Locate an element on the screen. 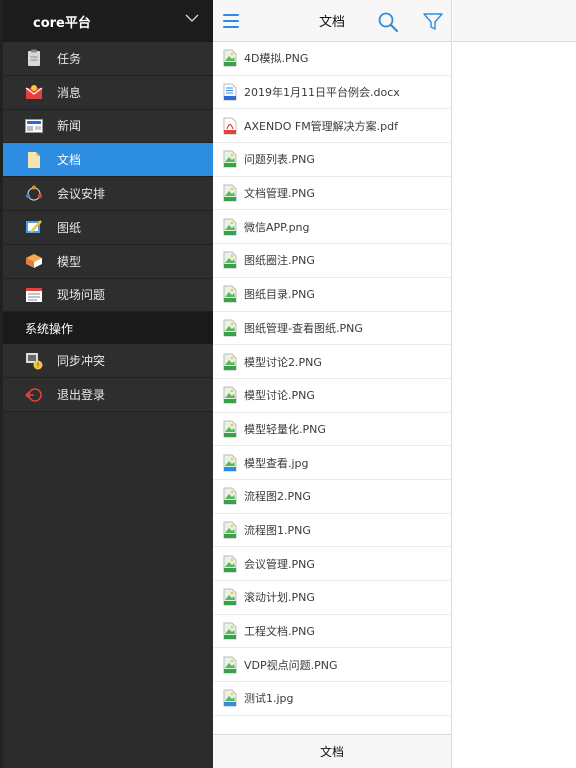 Image resolution: width=576 pixels, height=768 pixels. file-row: 流程图1.PNG is located at coordinates (332, 531).